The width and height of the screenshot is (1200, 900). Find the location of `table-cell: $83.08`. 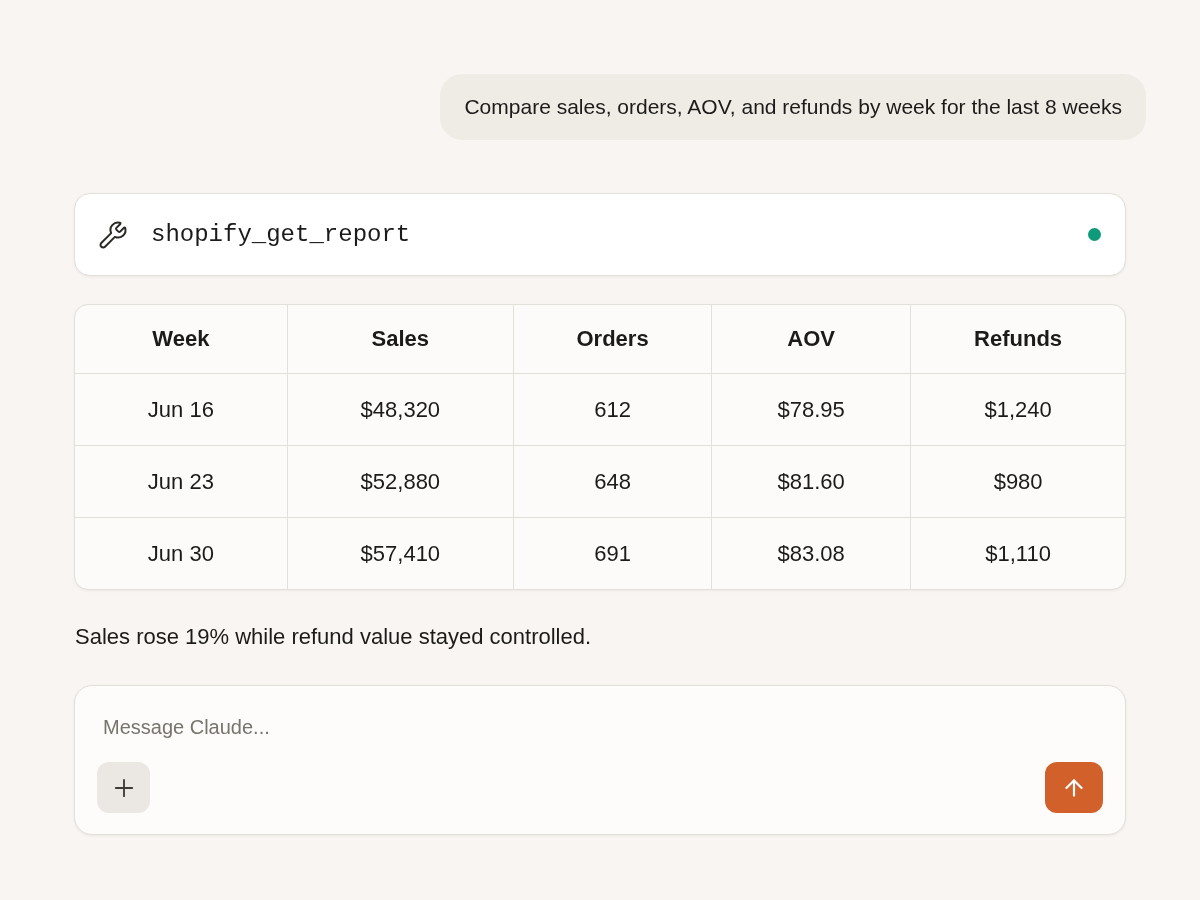

table-cell: $83.08 is located at coordinates (811, 553).